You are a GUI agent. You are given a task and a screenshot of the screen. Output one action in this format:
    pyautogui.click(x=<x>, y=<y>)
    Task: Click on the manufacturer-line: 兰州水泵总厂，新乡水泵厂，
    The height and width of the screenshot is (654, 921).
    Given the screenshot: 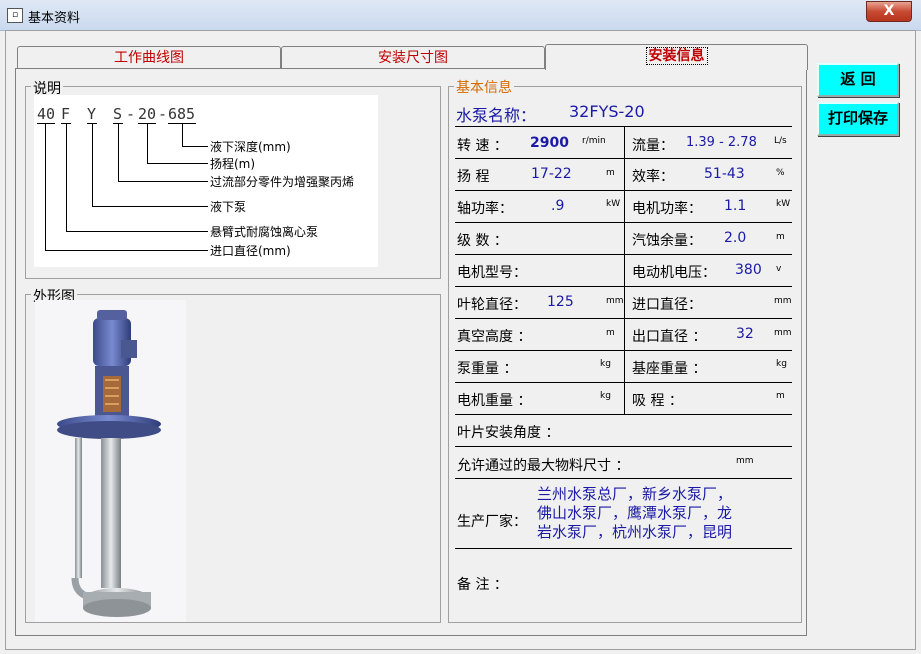 What is the action you would take?
    pyautogui.click(x=635, y=494)
    